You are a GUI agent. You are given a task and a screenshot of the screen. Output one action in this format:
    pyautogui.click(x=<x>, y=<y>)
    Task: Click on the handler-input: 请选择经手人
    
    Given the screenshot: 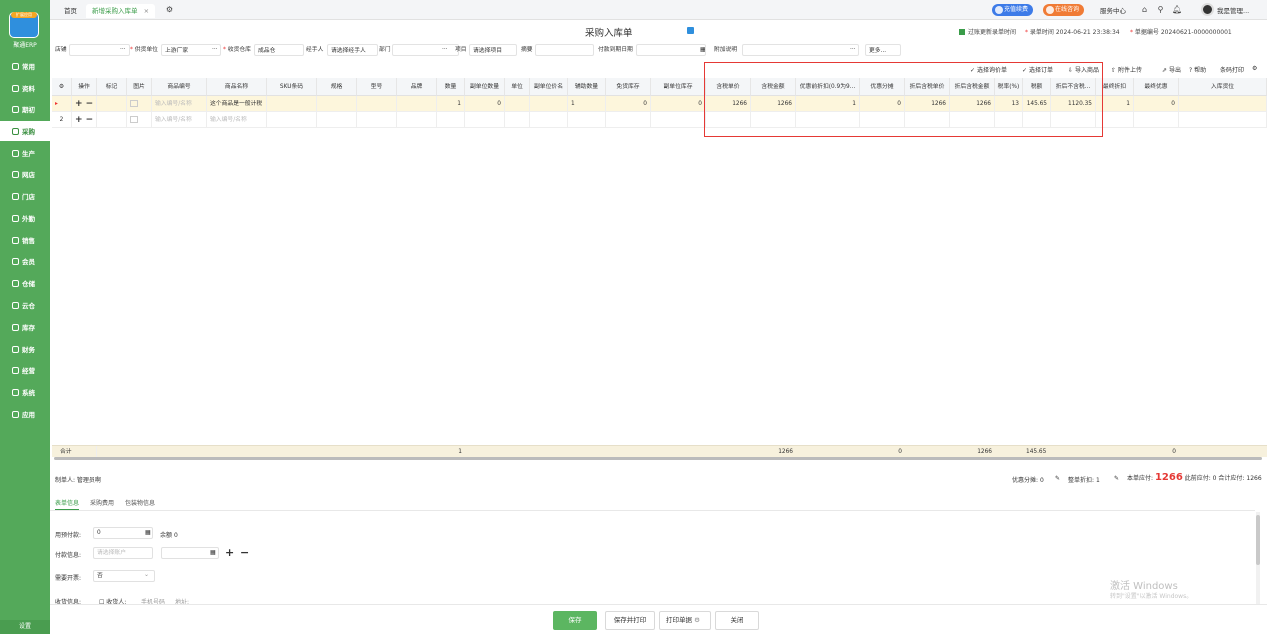 What is the action you would take?
    pyautogui.click(x=352, y=50)
    